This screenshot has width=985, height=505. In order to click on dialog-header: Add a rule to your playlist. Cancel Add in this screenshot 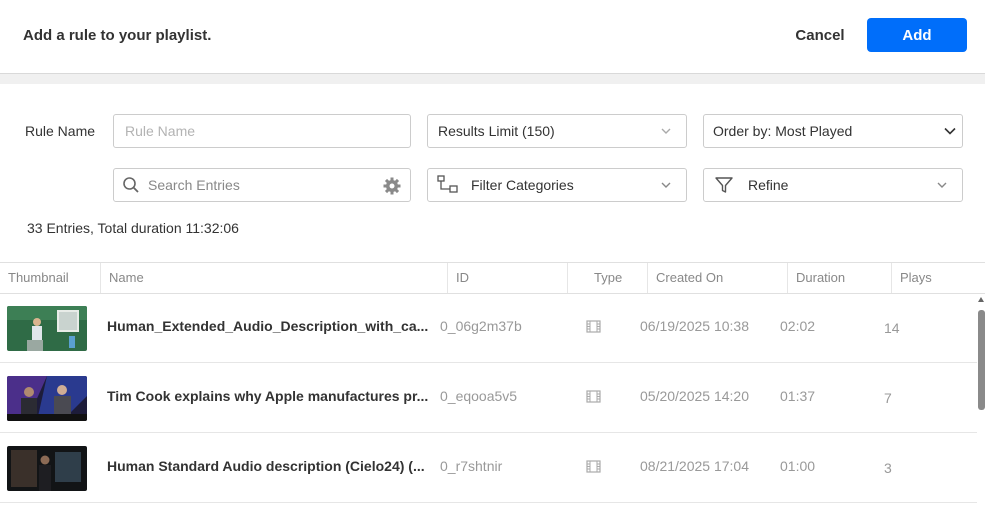, I will do `click(492, 37)`.